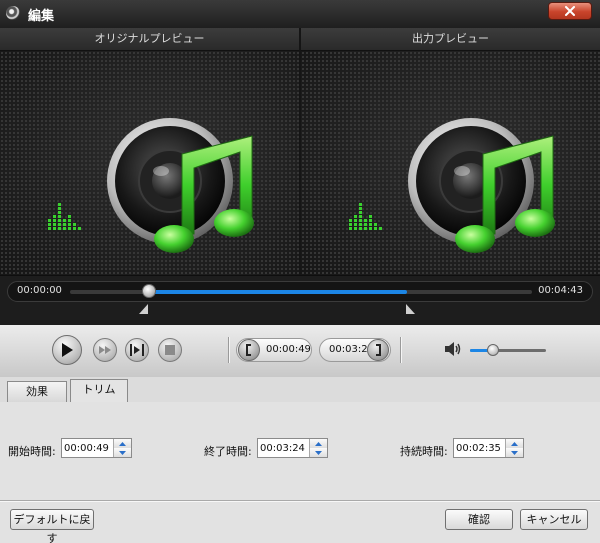 The width and height of the screenshot is (600, 543). I want to click on playback-controls: 00:00:49 00:03:24, so click(300, 351).